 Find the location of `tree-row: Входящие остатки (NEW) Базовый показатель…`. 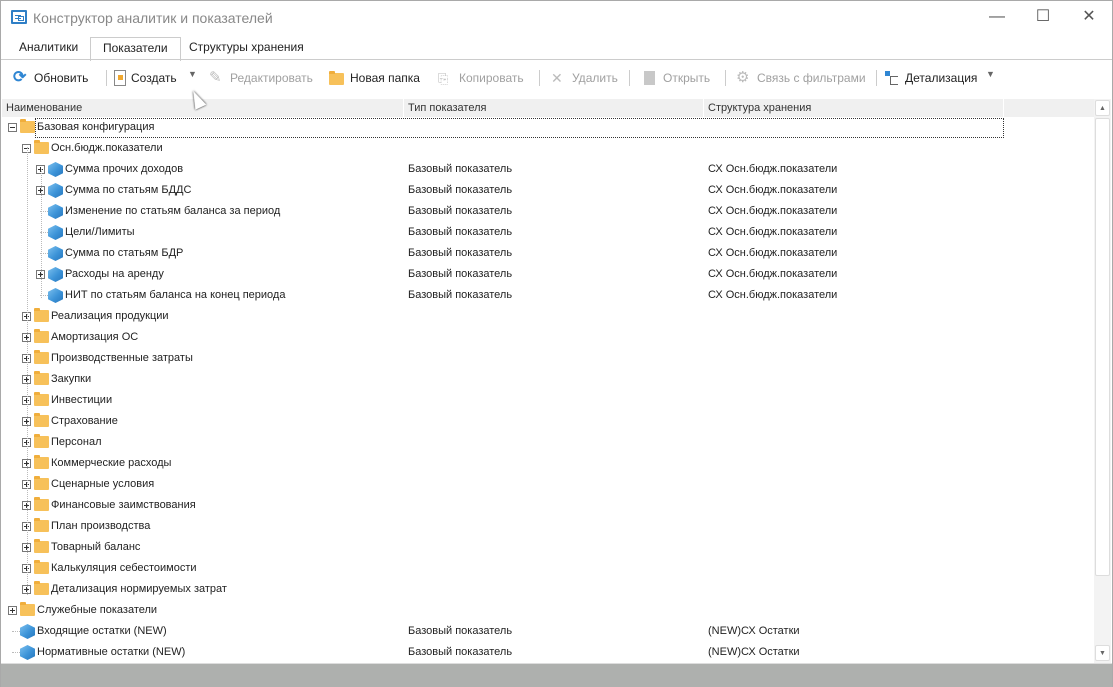

tree-row: Входящие остатки (NEW) Базовый показатель… is located at coordinates (548, 631).